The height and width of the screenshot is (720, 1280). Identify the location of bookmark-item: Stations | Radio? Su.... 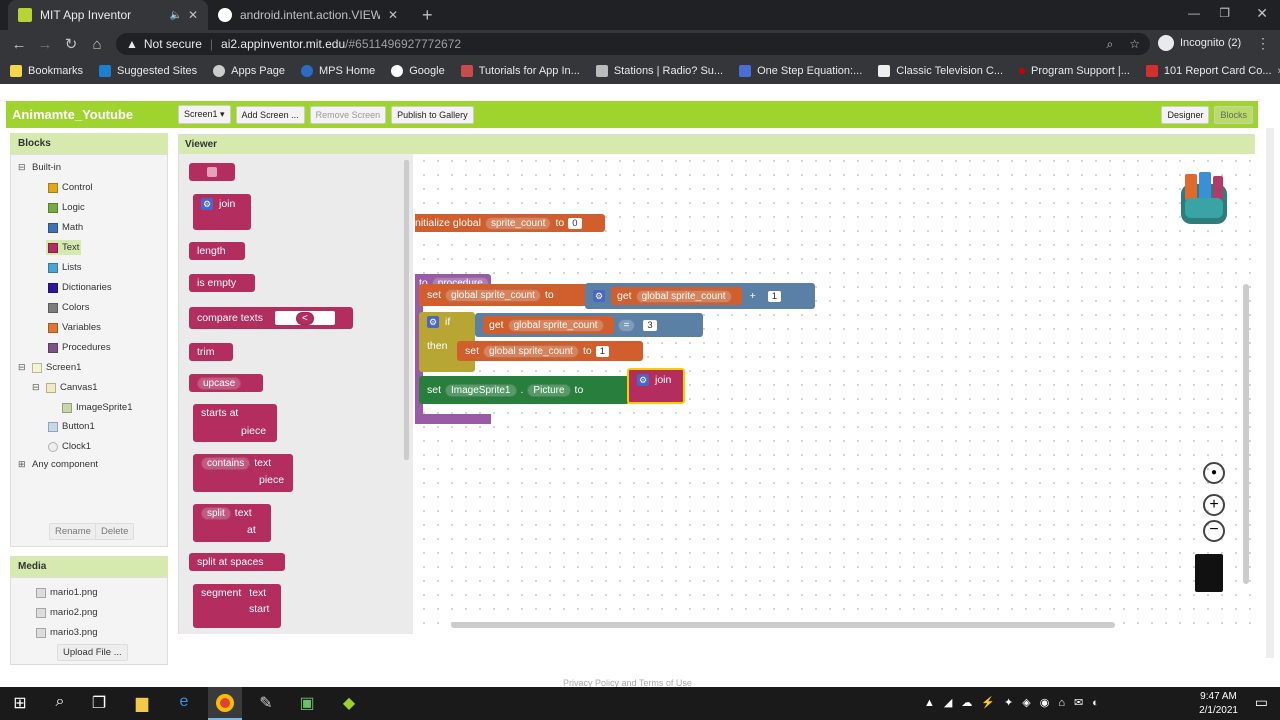
(659, 71).